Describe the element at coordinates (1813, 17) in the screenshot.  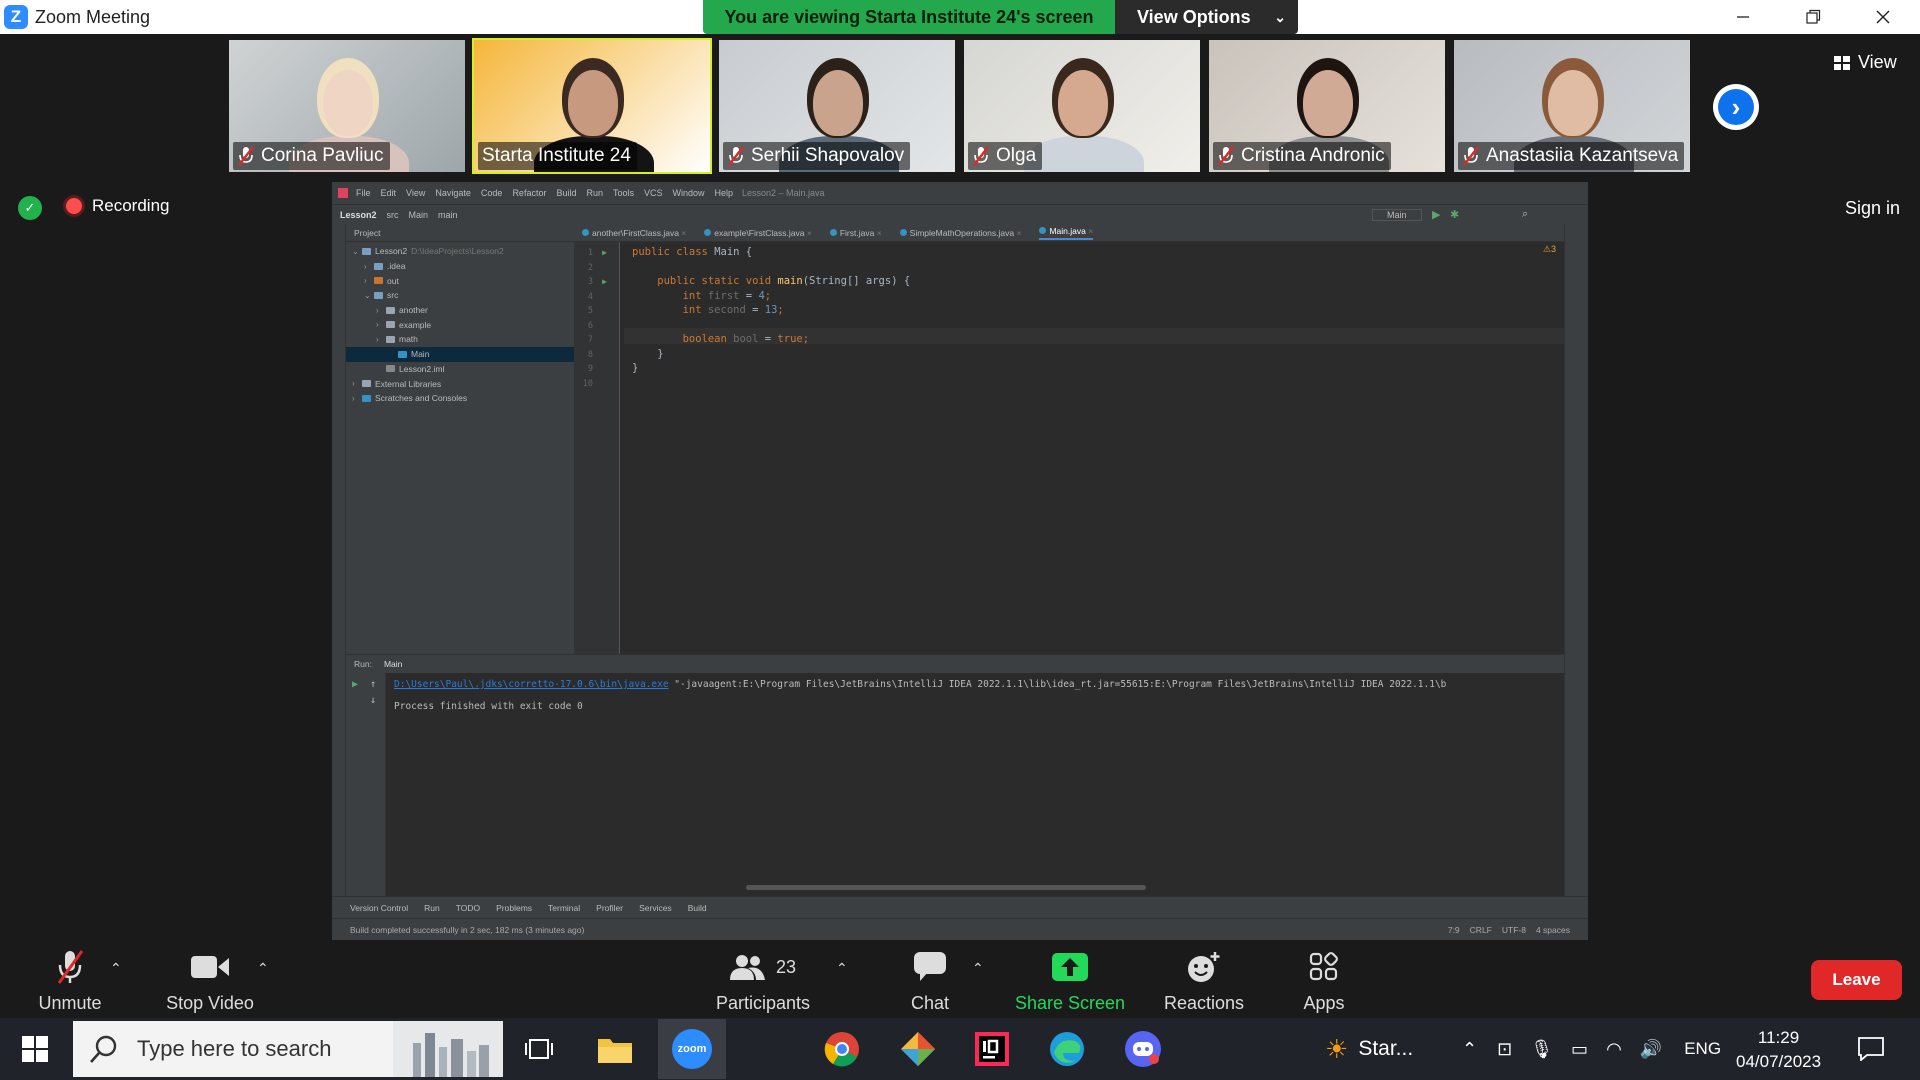
I see `restore-button` at that location.